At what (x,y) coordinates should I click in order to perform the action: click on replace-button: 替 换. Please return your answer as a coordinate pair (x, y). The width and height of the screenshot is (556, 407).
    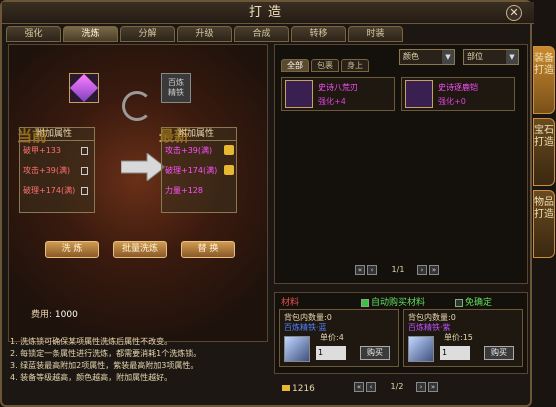
    Looking at the image, I should click on (208, 249).